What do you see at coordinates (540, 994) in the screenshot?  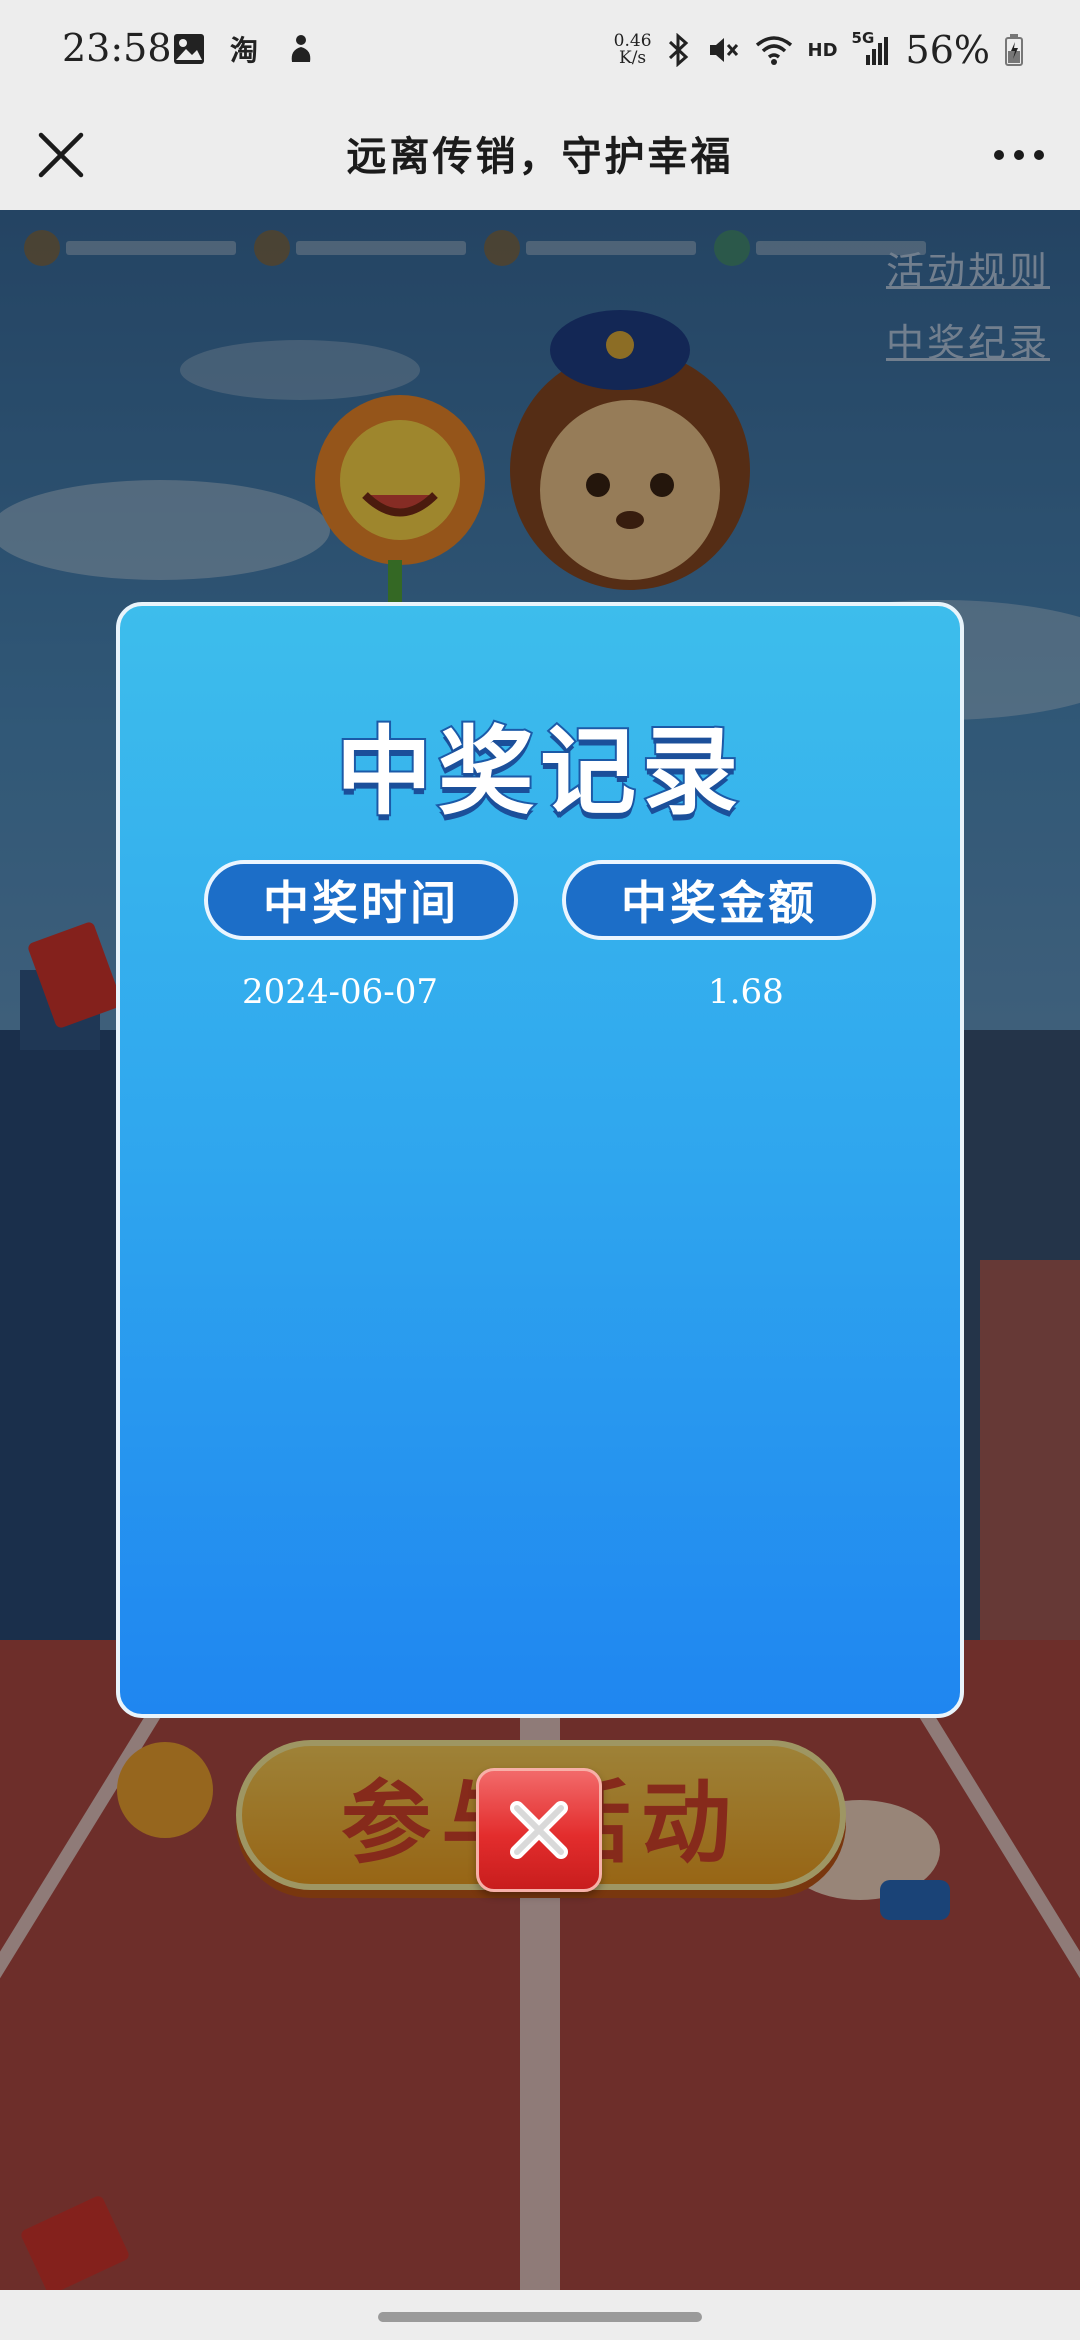 I see `record-row: 2024-06-07 1.68` at bounding box center [540, 994].